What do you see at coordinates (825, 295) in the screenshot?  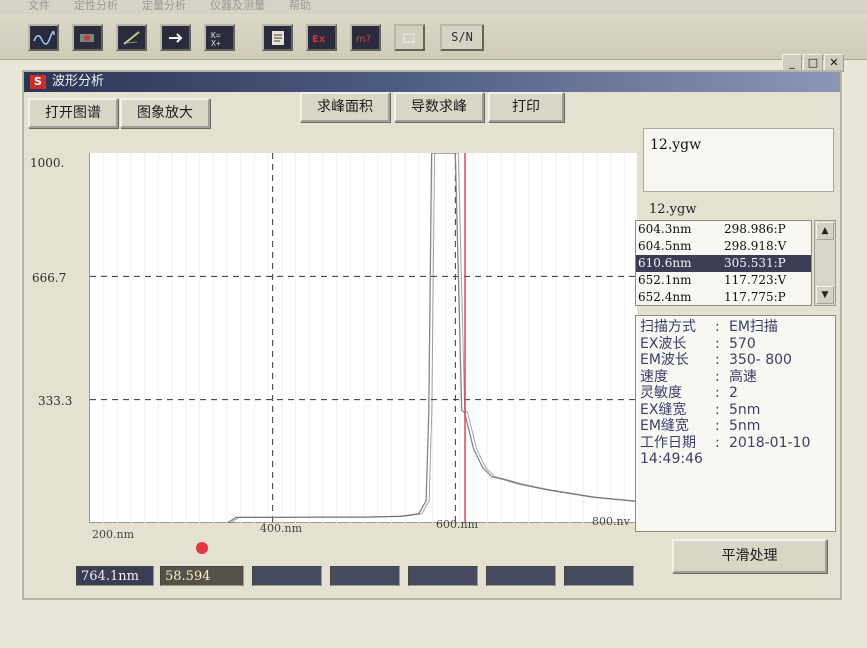 I see `scroll-down-button: ▼` at bounding box center [825, 295].